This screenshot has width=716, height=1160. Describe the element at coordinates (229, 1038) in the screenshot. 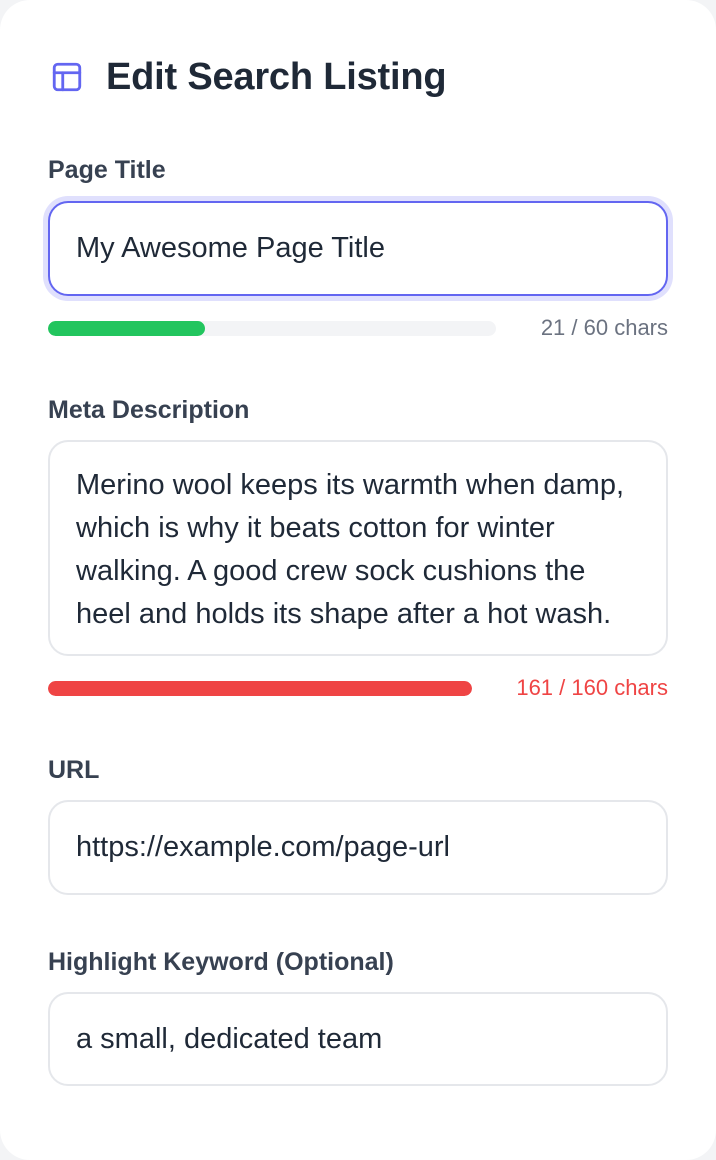

I see `highlight-keyword-value: a small, dedicated team` at that location.